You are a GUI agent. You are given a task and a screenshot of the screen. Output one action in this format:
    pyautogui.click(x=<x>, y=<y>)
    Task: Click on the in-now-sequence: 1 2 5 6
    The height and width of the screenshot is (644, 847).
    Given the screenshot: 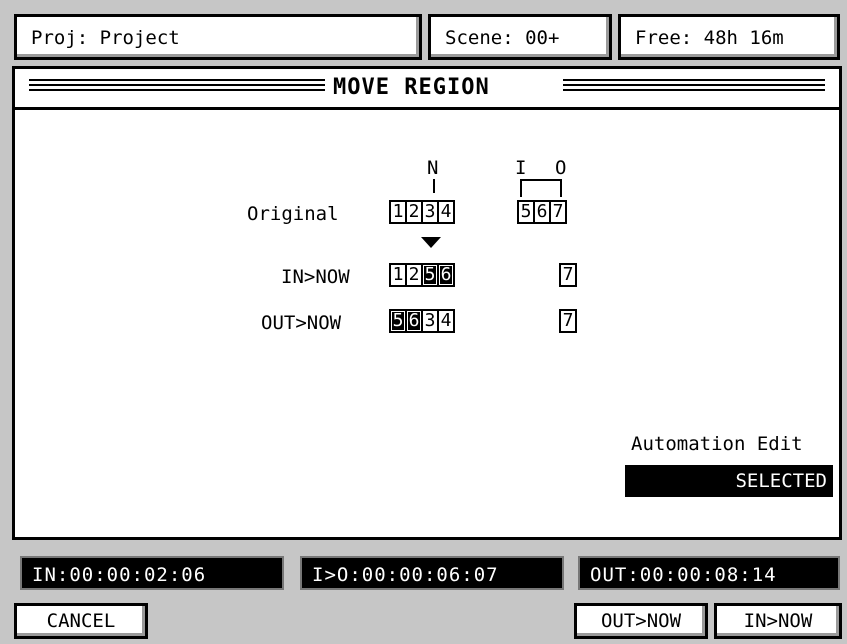 What is the action you would take?
    pyautogui.click(x=422, y=275)
    